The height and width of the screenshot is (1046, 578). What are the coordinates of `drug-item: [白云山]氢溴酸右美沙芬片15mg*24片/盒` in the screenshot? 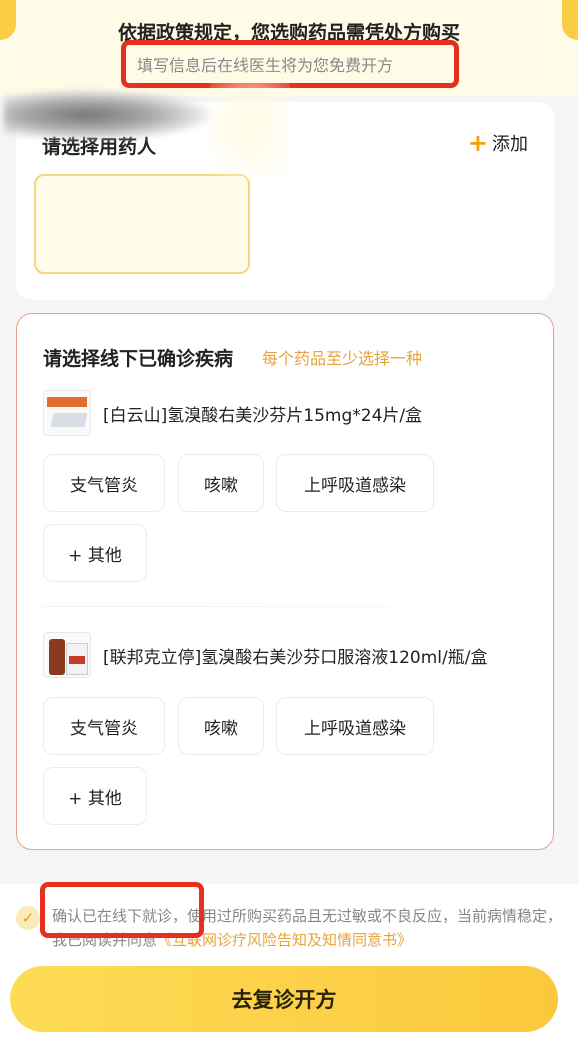 It's located at (232, 413).